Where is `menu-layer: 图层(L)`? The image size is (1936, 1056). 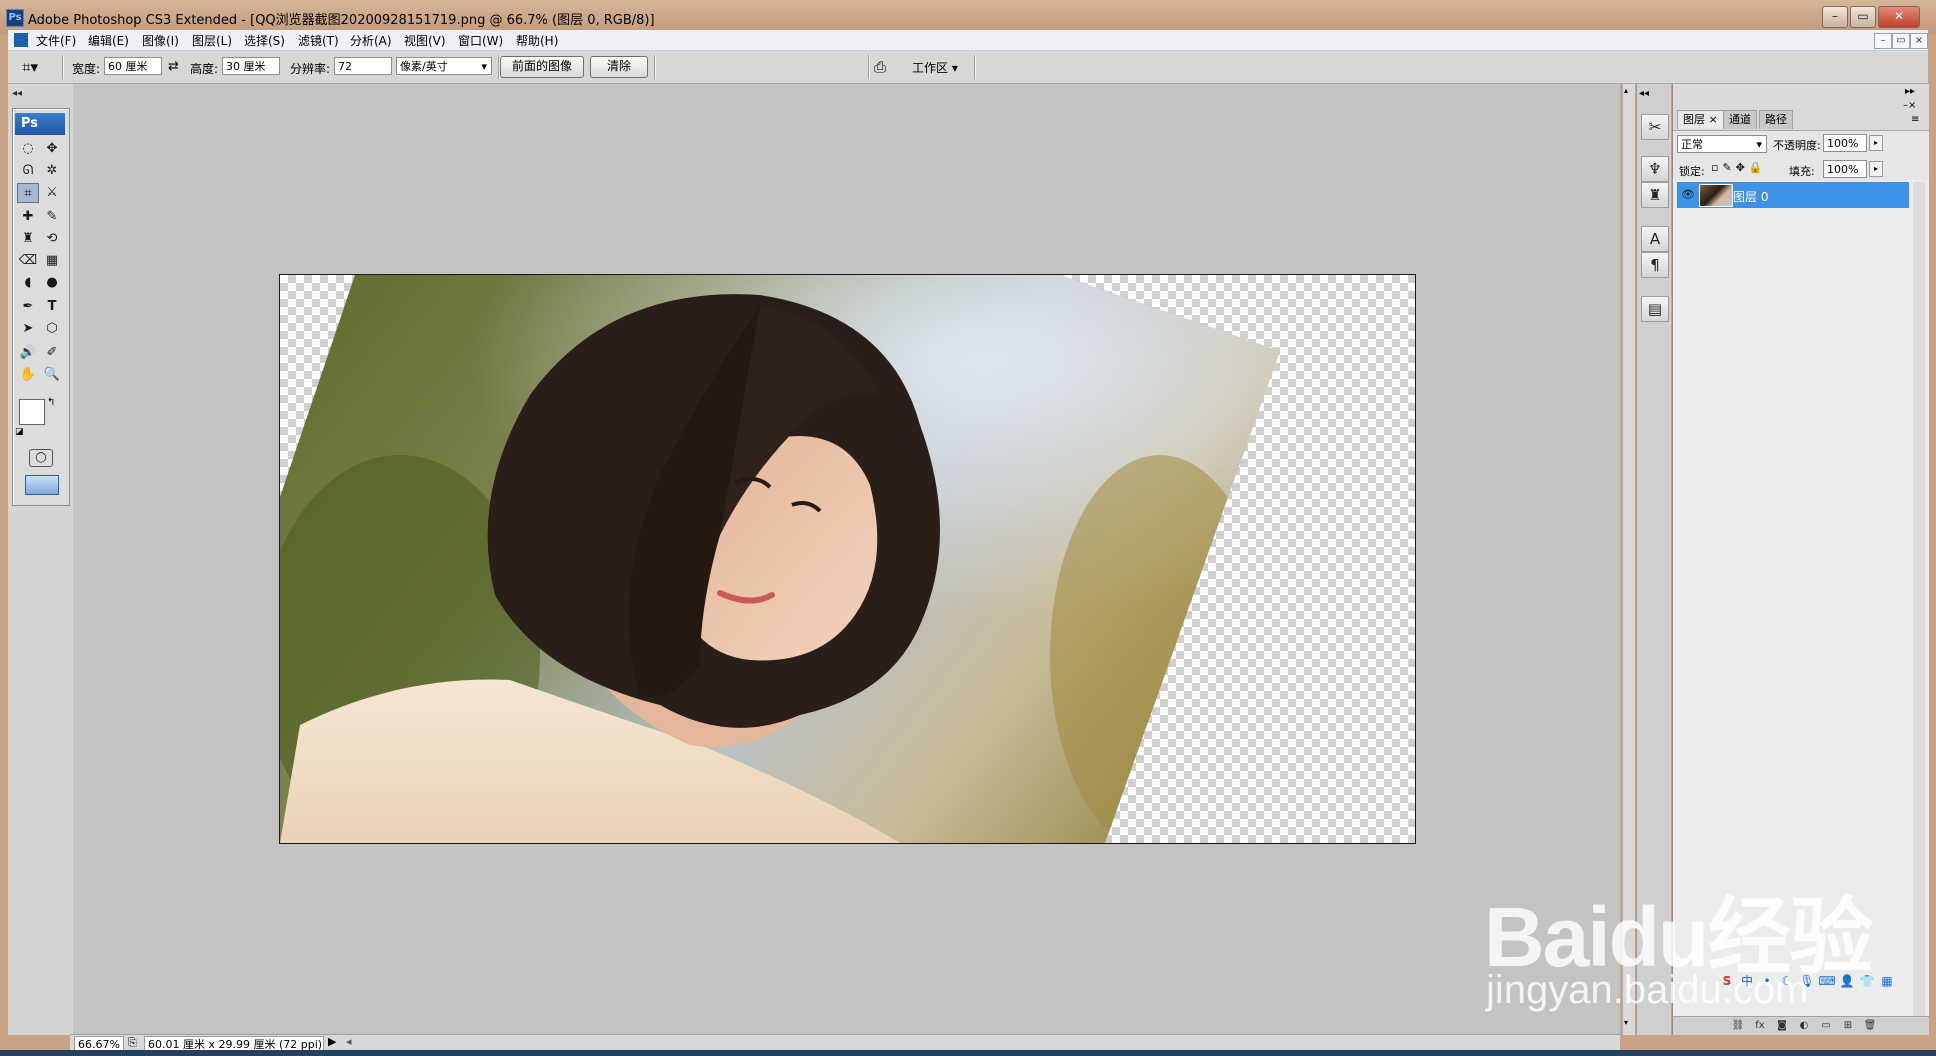 menu-layer: 图层(L) is located at coordinates (212, 40).